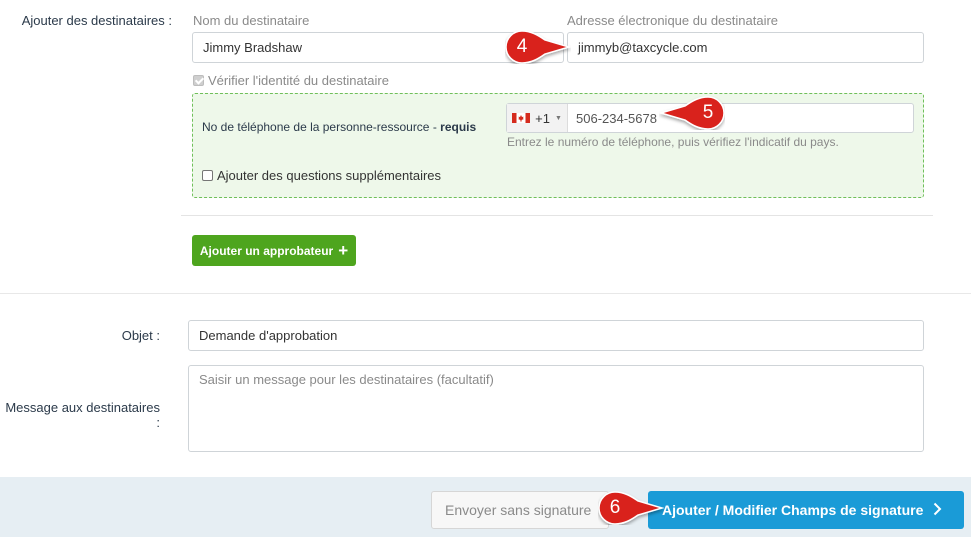  I want to click on canada-flag-icon, so click(521, 118).